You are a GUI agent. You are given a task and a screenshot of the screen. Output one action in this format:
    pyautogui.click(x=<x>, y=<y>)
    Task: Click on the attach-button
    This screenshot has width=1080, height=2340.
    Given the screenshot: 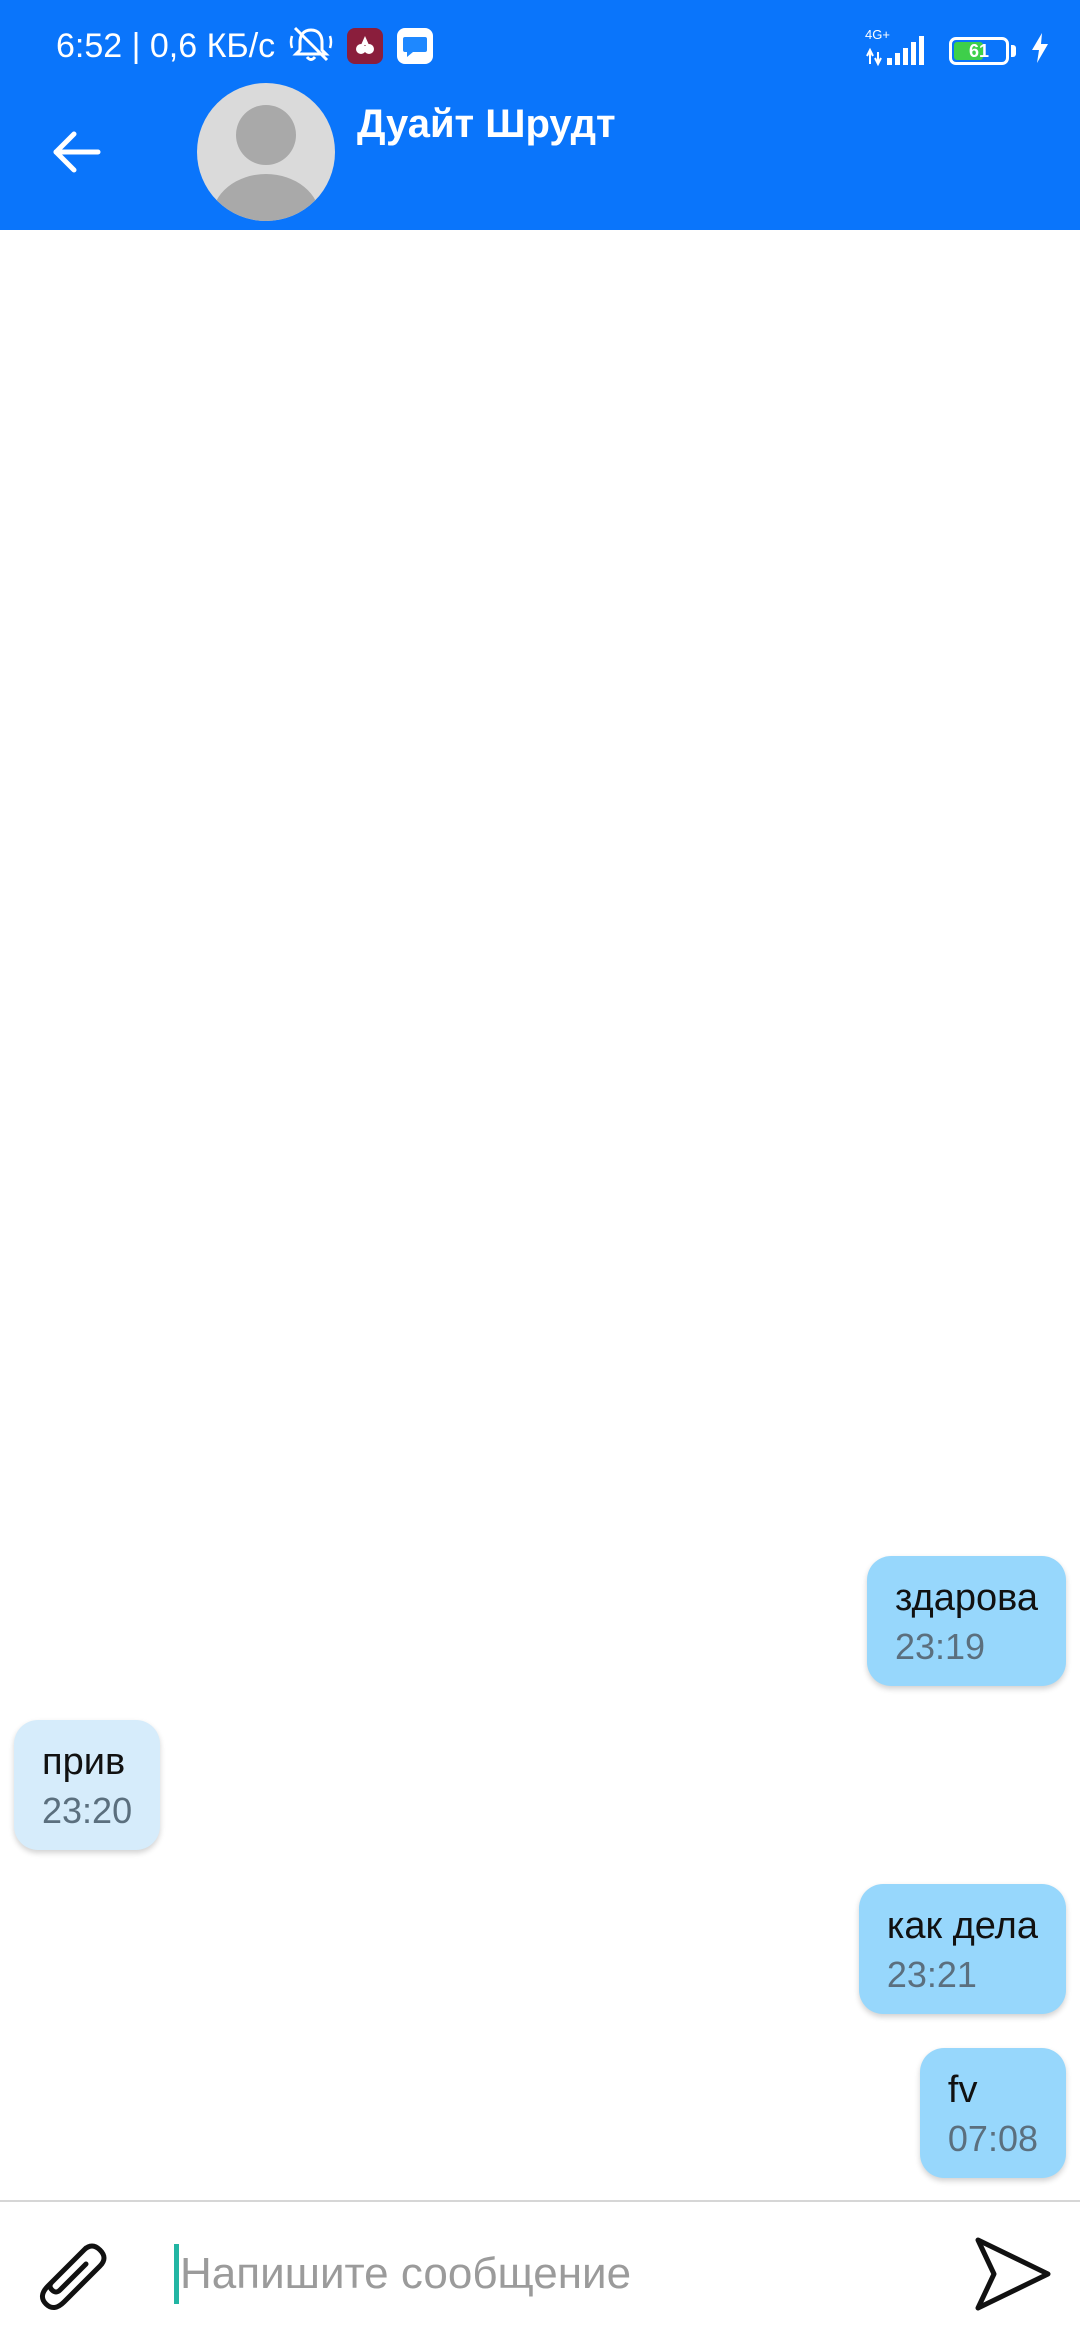 What is the action you would take?
    pyautogui.click(x=70, y=2278)
    